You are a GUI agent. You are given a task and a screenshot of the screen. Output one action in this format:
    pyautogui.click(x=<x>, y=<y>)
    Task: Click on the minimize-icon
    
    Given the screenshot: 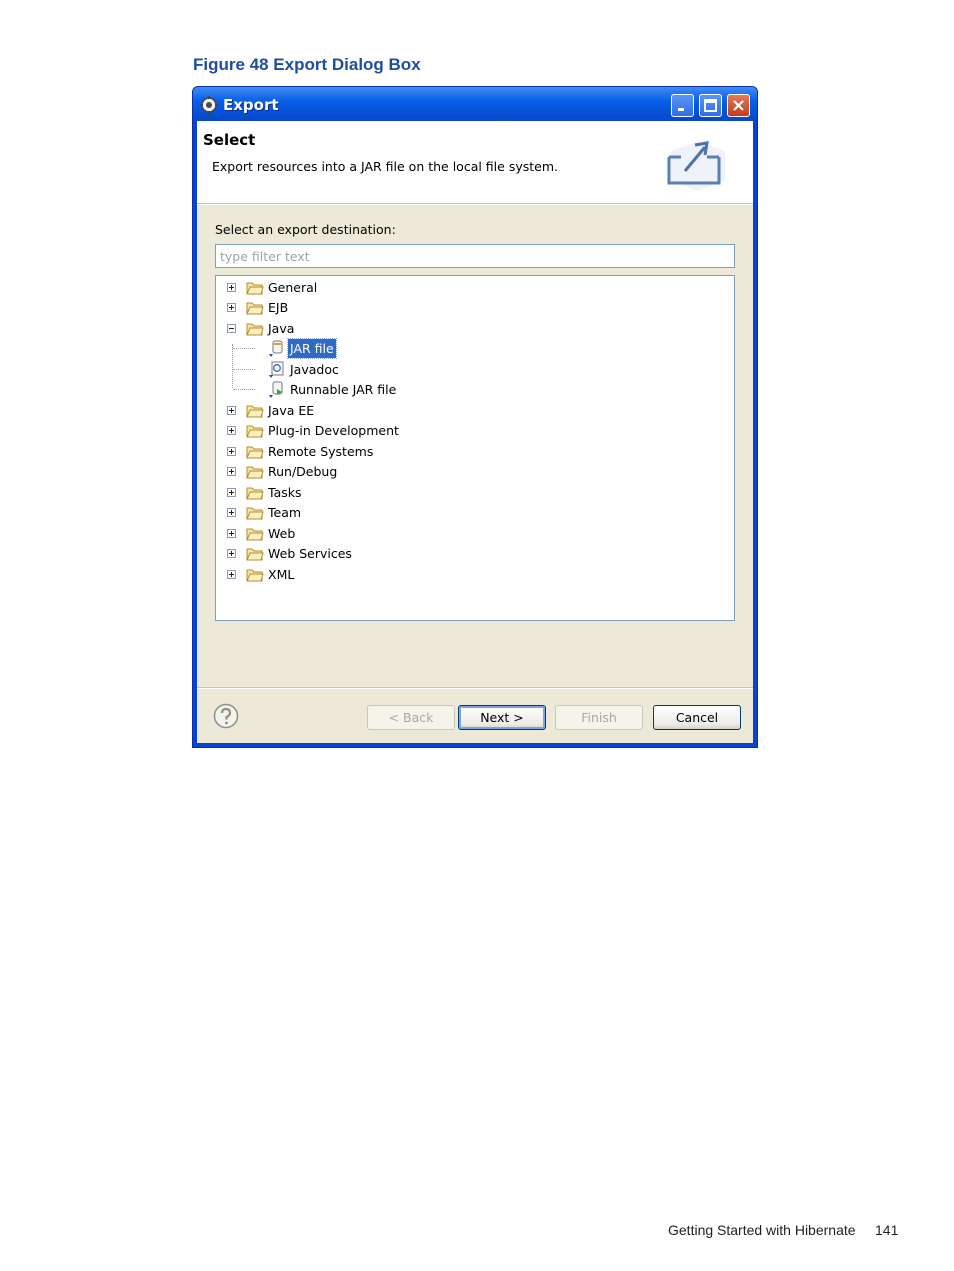 What is the action you would take?
    pyautogui.click(x=681, y=109)
    